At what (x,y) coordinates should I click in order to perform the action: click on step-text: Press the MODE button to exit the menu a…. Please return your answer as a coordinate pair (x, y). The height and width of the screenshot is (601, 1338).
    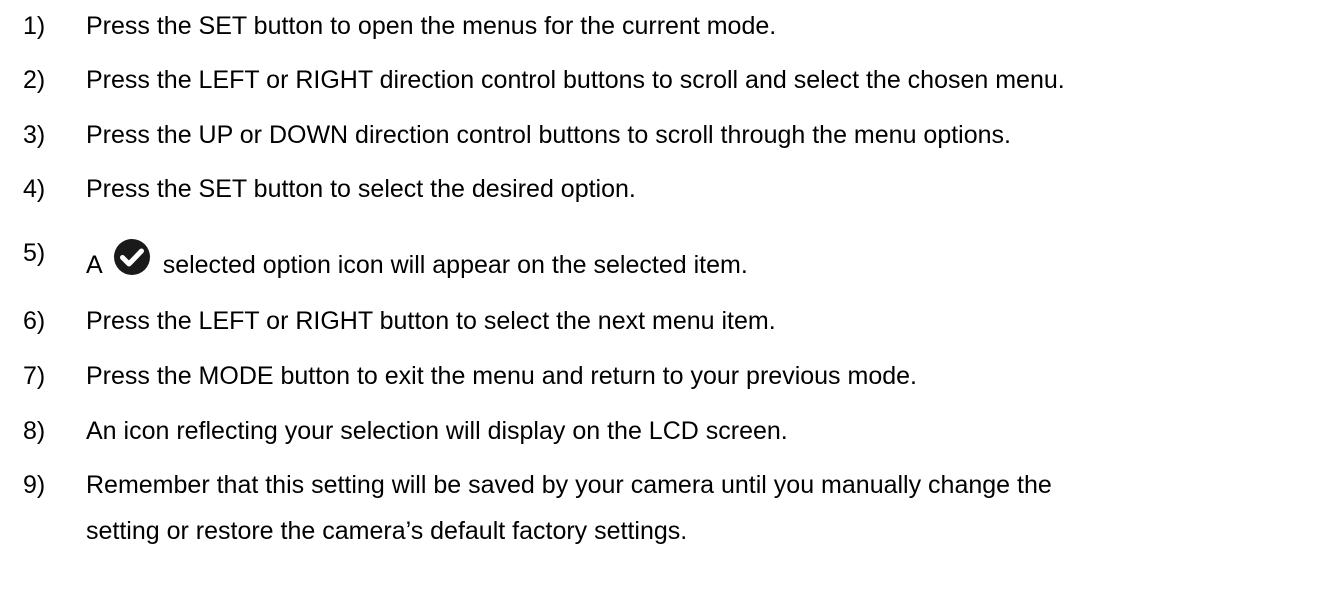
    Looking at the image, I should click on (501, 376).